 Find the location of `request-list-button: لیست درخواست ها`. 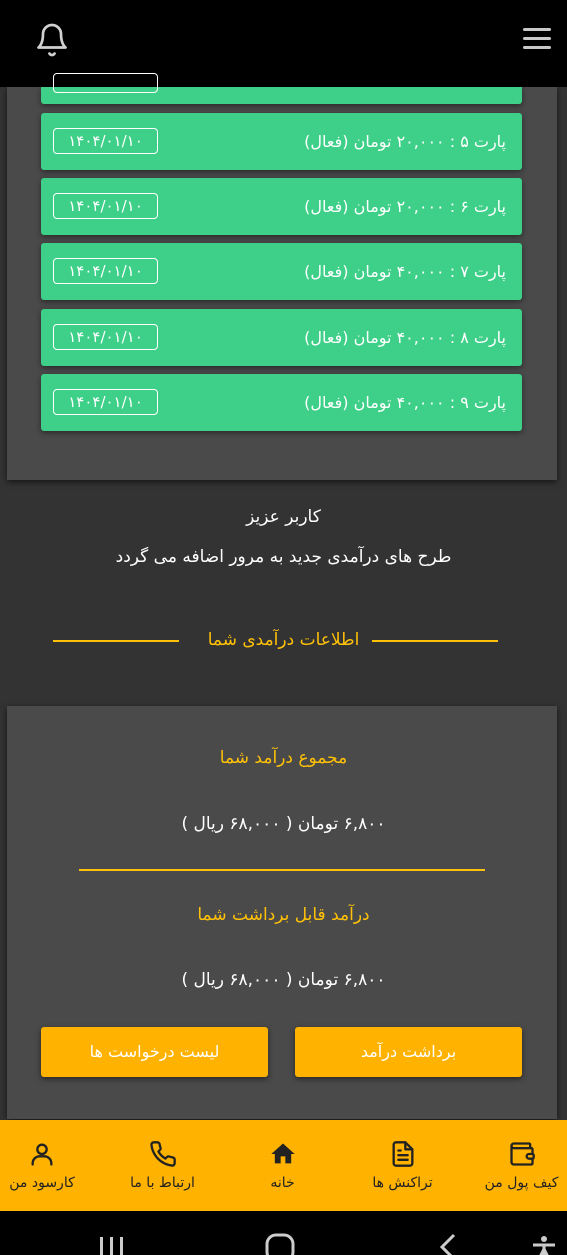

request-list-button: لیست درخواست ها is located at coordinates (154, 1052).